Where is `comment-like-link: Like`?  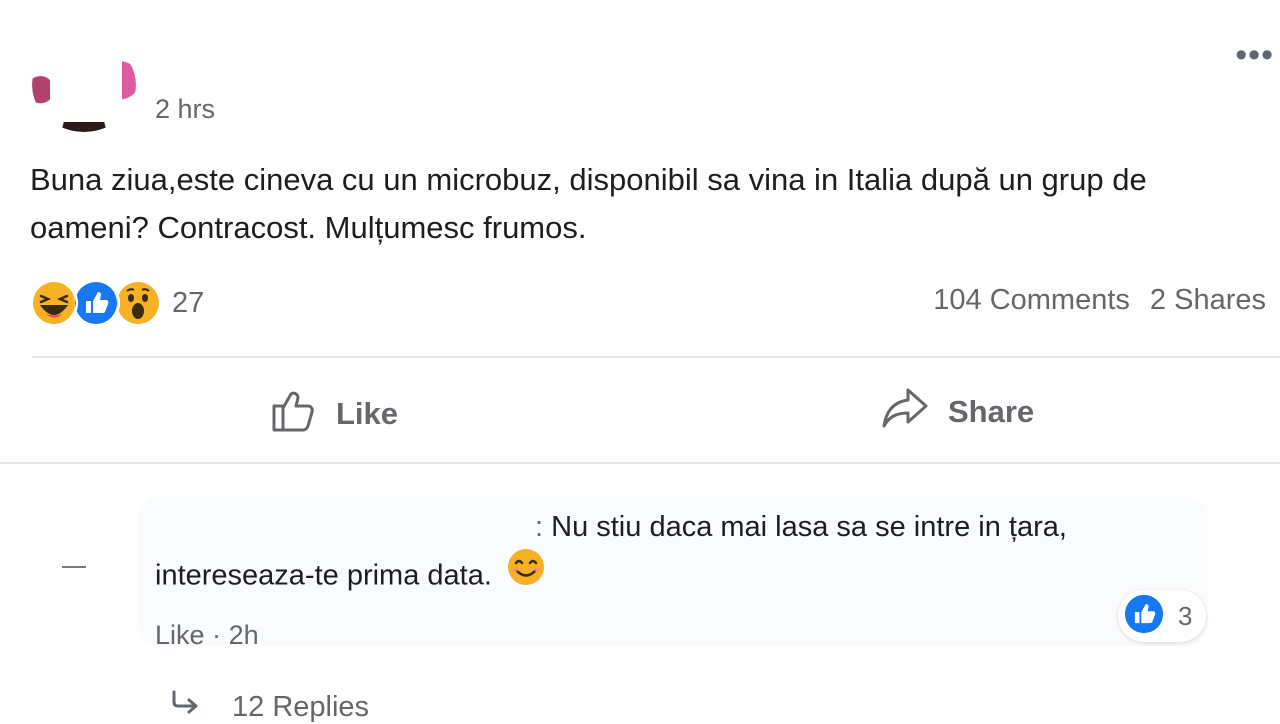 comment-like-link: Like is located at coordinates (180, 635).